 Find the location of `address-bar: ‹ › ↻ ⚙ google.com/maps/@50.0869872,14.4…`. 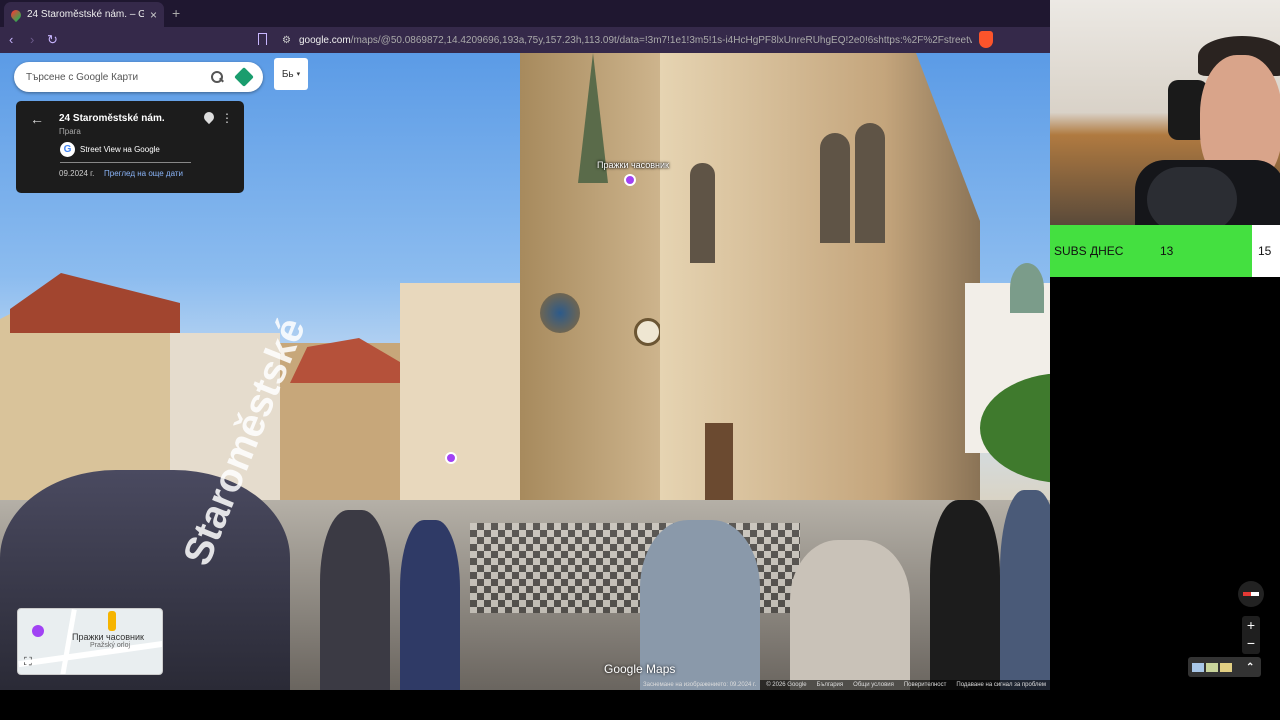

address-bar: ‹ › ↻ ⚙ google.com/maps/@50.0869872,14.4… is located at coordinates (525, 40).